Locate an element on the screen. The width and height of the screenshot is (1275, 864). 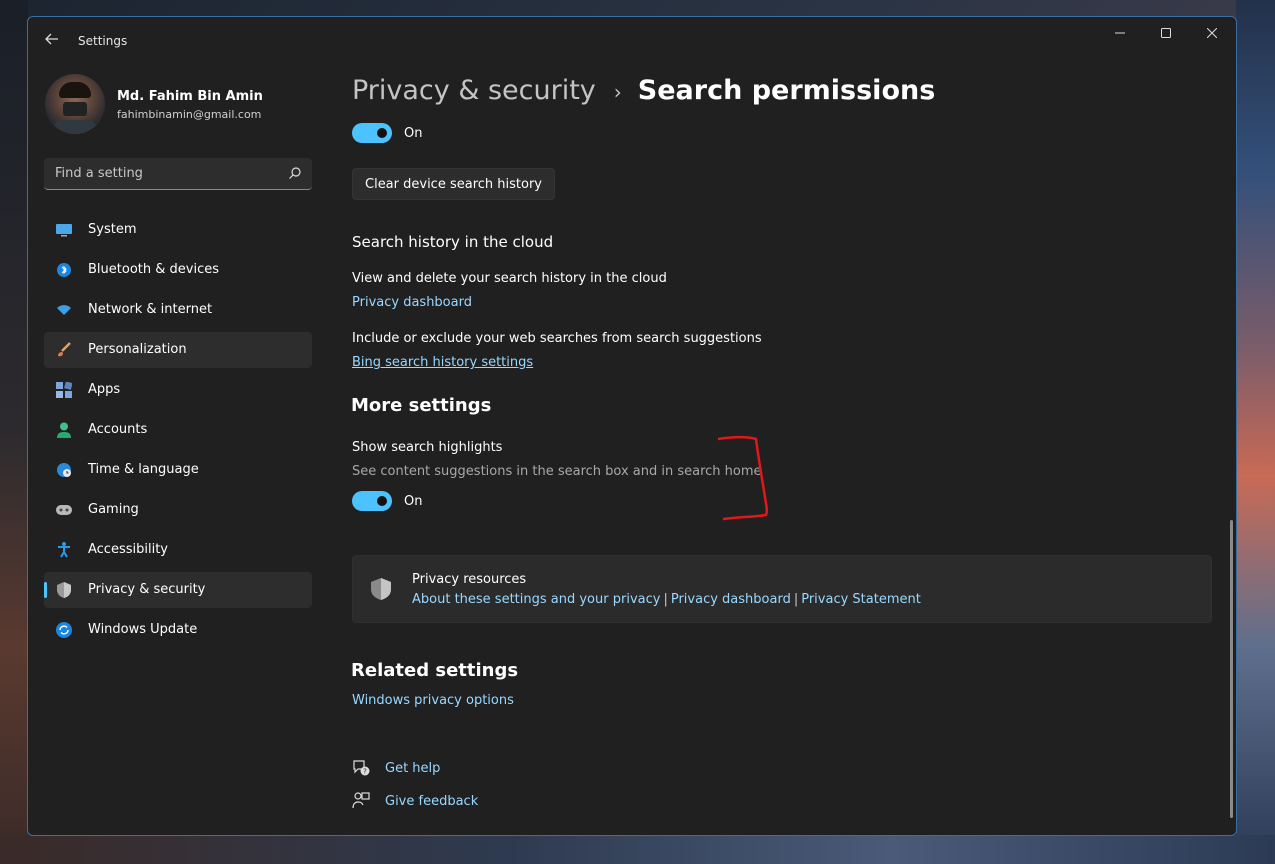
close-icon is located at coordinates (1212, 33).